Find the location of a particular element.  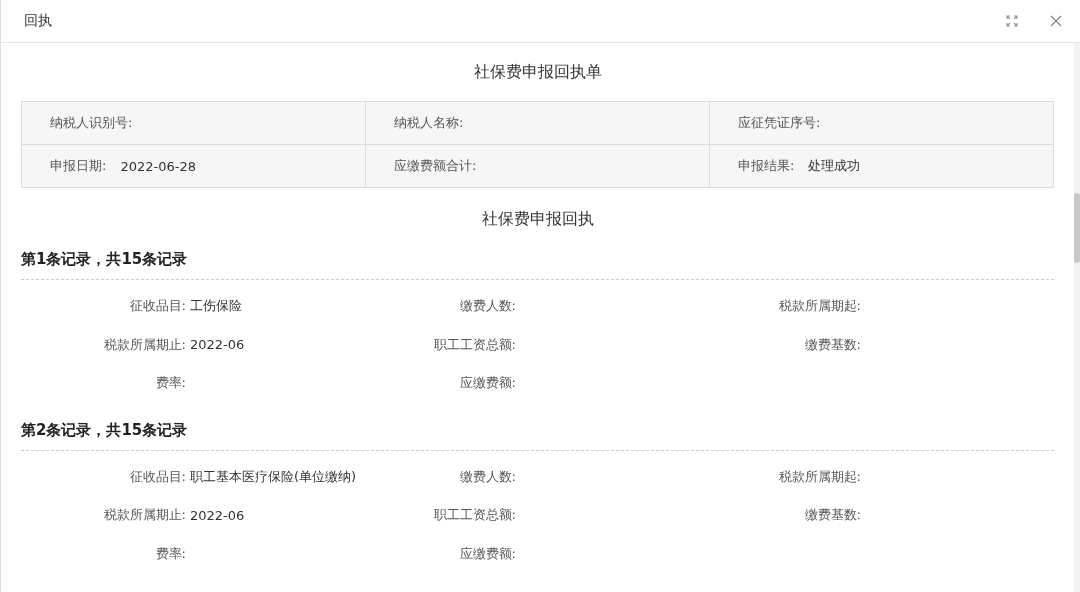

maximize-icon is located at coordinates (1012, 21).